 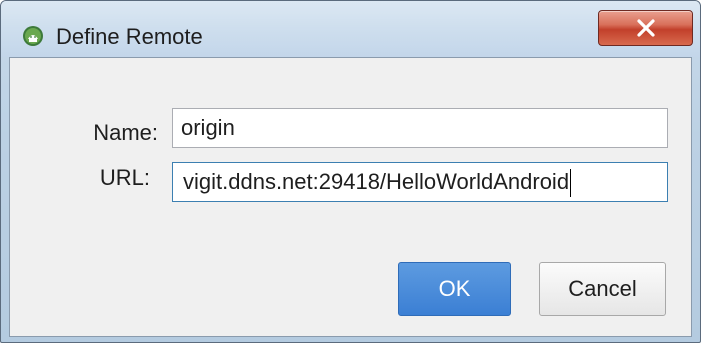 I want to click on name-label: Name:, so click(x=125, y=132).